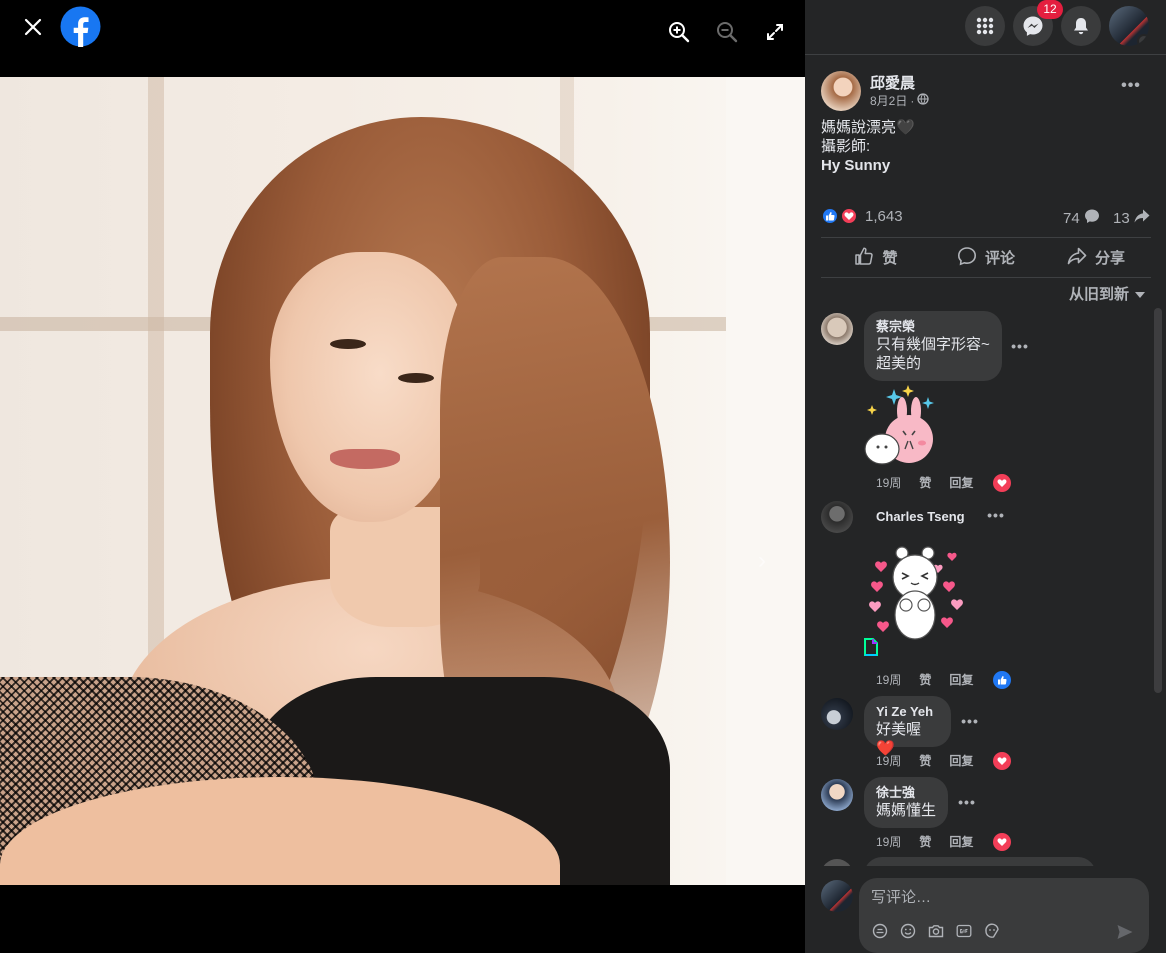 This screenshot has width=1166, height=953. What do you see at coordinates (1131, 89) in the screenshot?
I see `more-options-icon: •••` at bounding box center [1131, 89].